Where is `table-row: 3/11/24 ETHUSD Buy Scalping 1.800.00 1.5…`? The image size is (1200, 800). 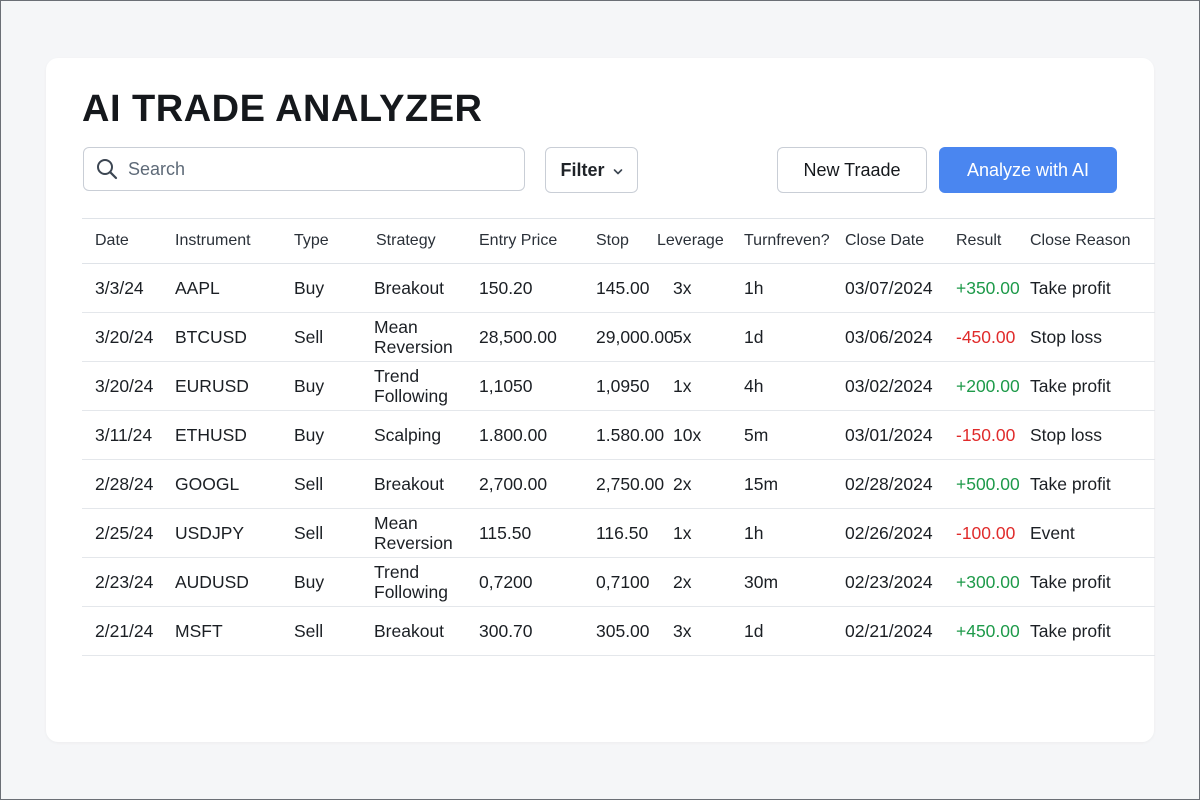 table-row: 3/11/24 ETHUSD Buy Scalping 1.800.00 1.5… is located at coordinates (618, 435).